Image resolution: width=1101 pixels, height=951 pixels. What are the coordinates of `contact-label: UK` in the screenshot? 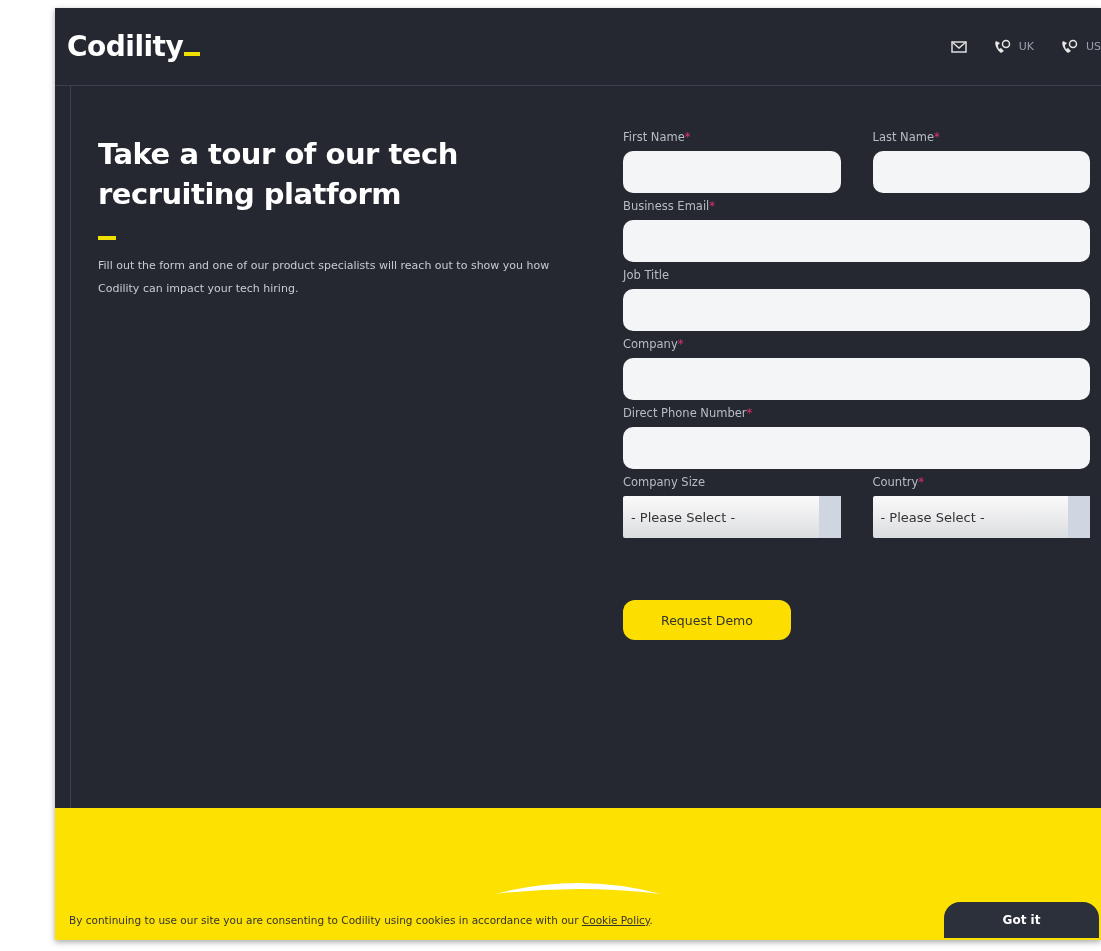 It's located at (1026, 46).